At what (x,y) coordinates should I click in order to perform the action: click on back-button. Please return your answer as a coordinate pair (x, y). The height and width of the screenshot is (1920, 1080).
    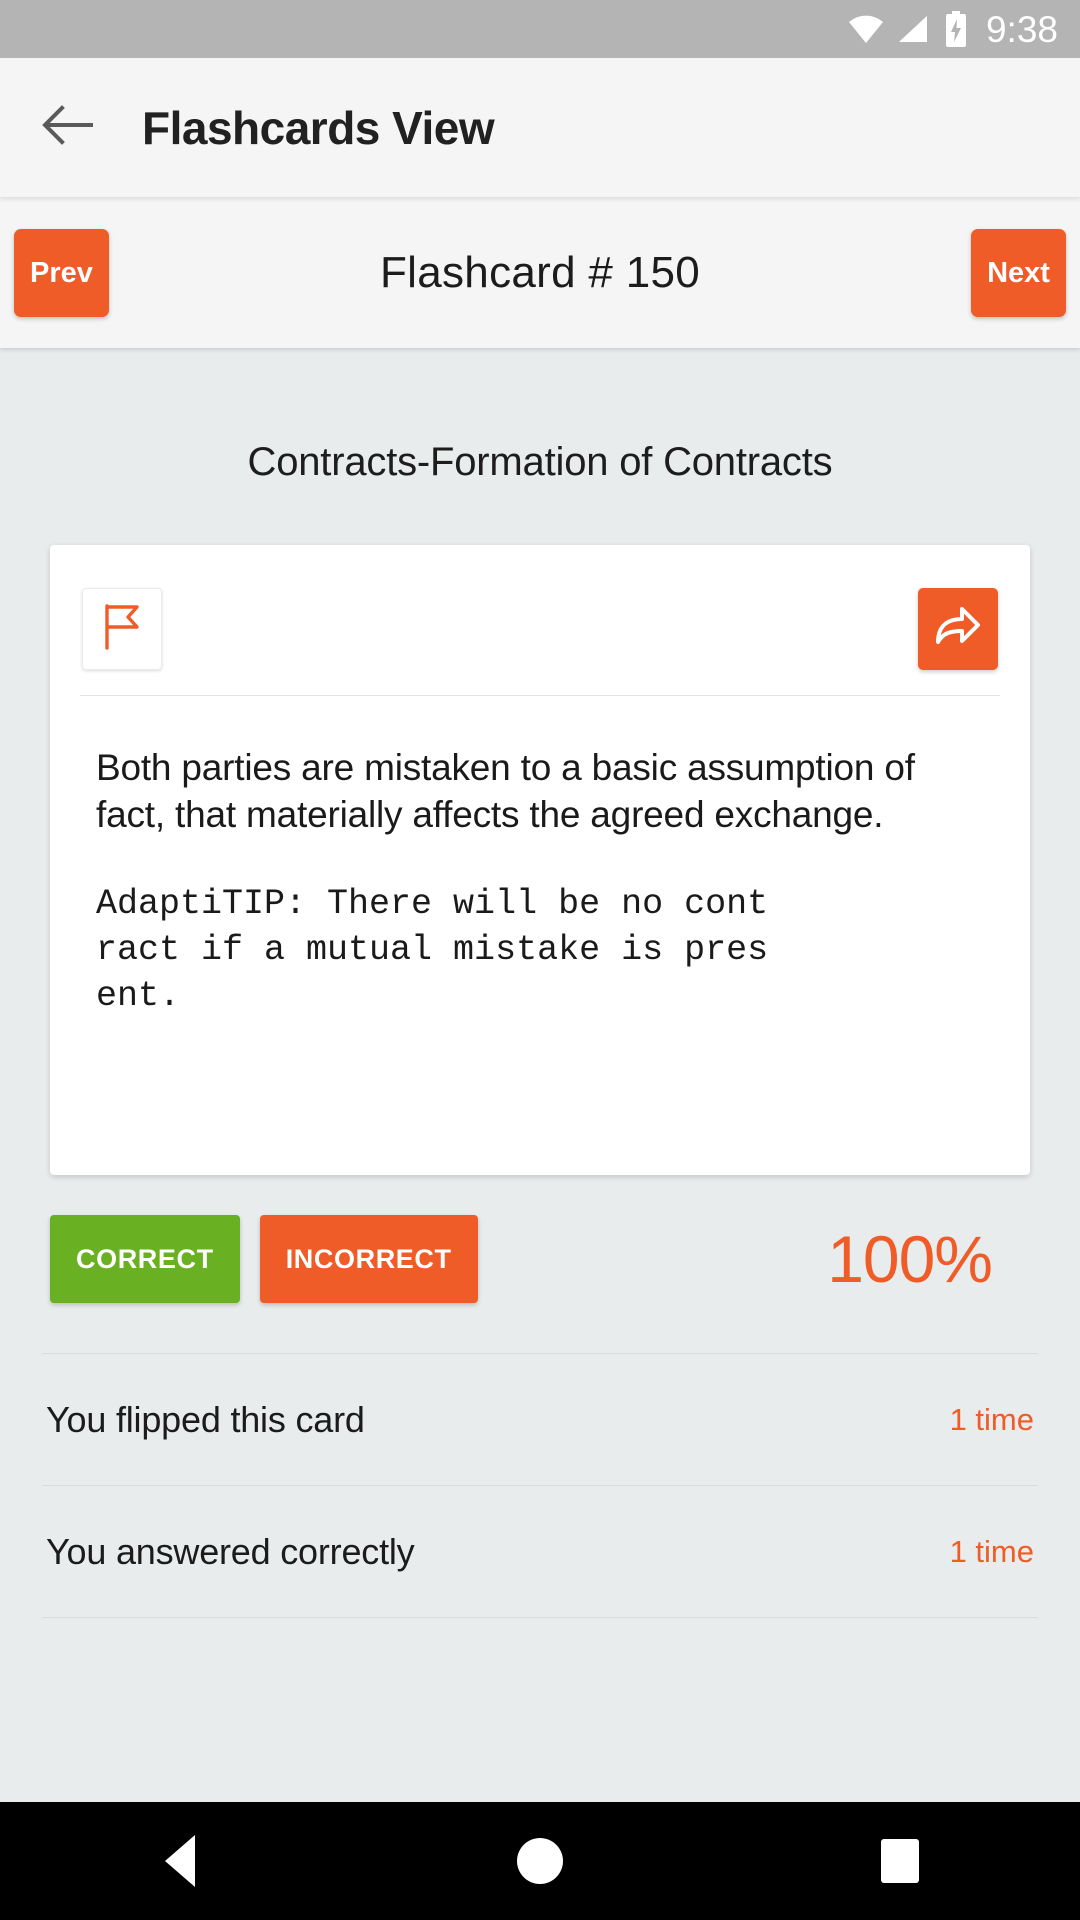
    Looking at the image, I should click on (68, 128).